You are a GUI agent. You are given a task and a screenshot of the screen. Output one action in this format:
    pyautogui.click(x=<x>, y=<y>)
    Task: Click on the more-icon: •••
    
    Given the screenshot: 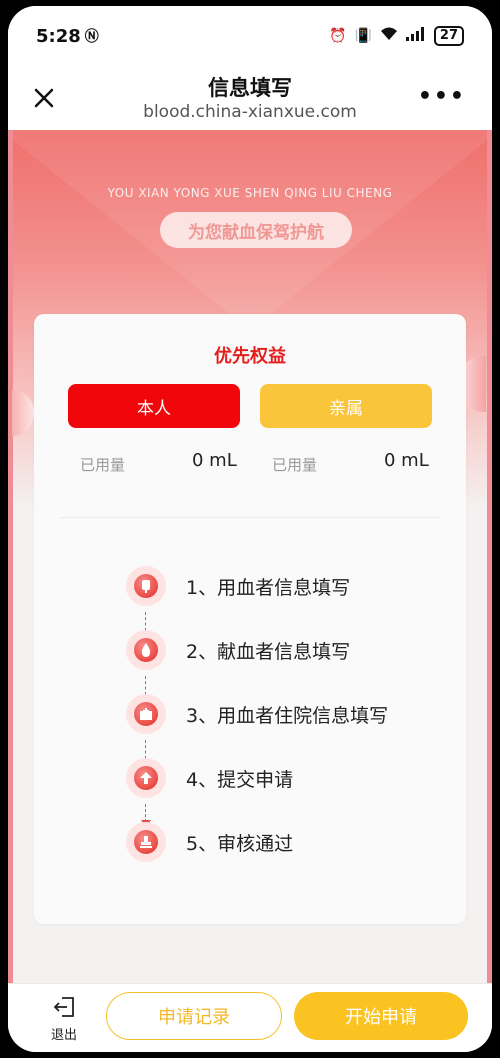 What is the action you would take?
    pyautogui.click(x=442, y=96)
    